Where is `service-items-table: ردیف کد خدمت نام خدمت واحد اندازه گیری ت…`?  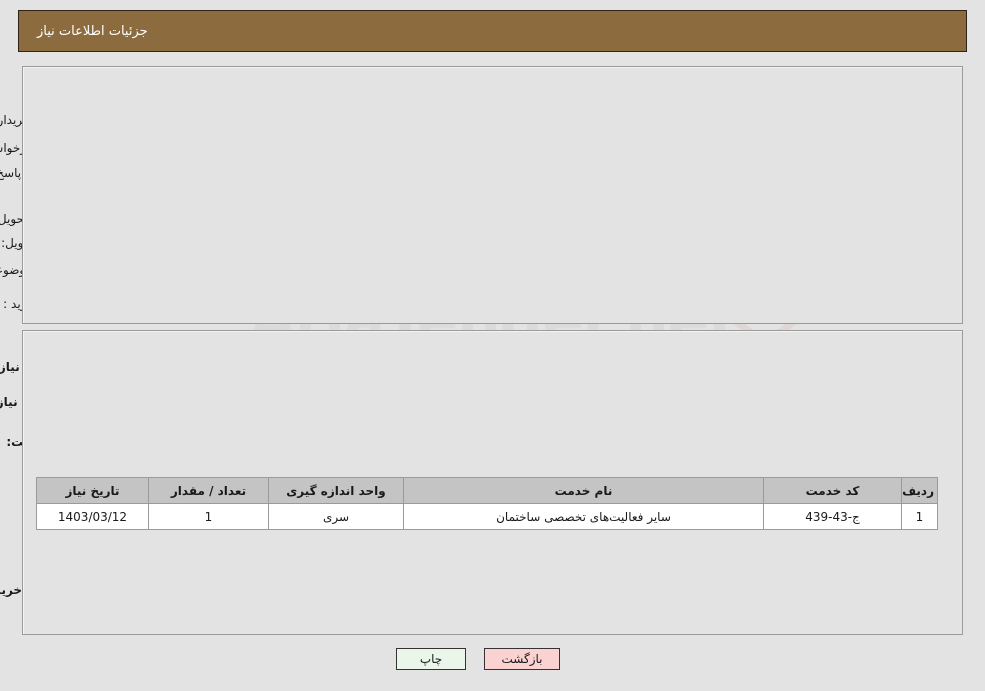 service-items-table: ردیف کد خدمت نام خدمت واحد اندازه گیری ت… is located at coordinates (487, 503).